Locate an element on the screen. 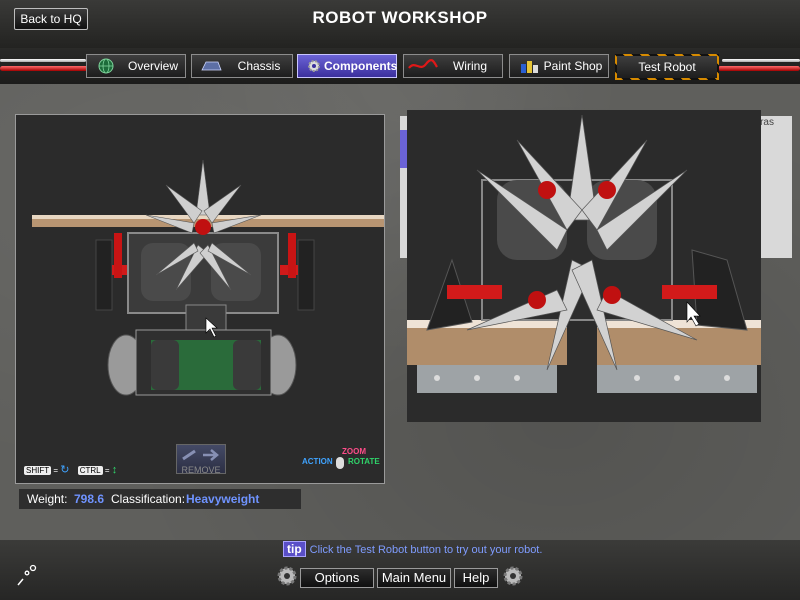 The image size is (800, 600). wire-icon is located at coordinates (423, 64).